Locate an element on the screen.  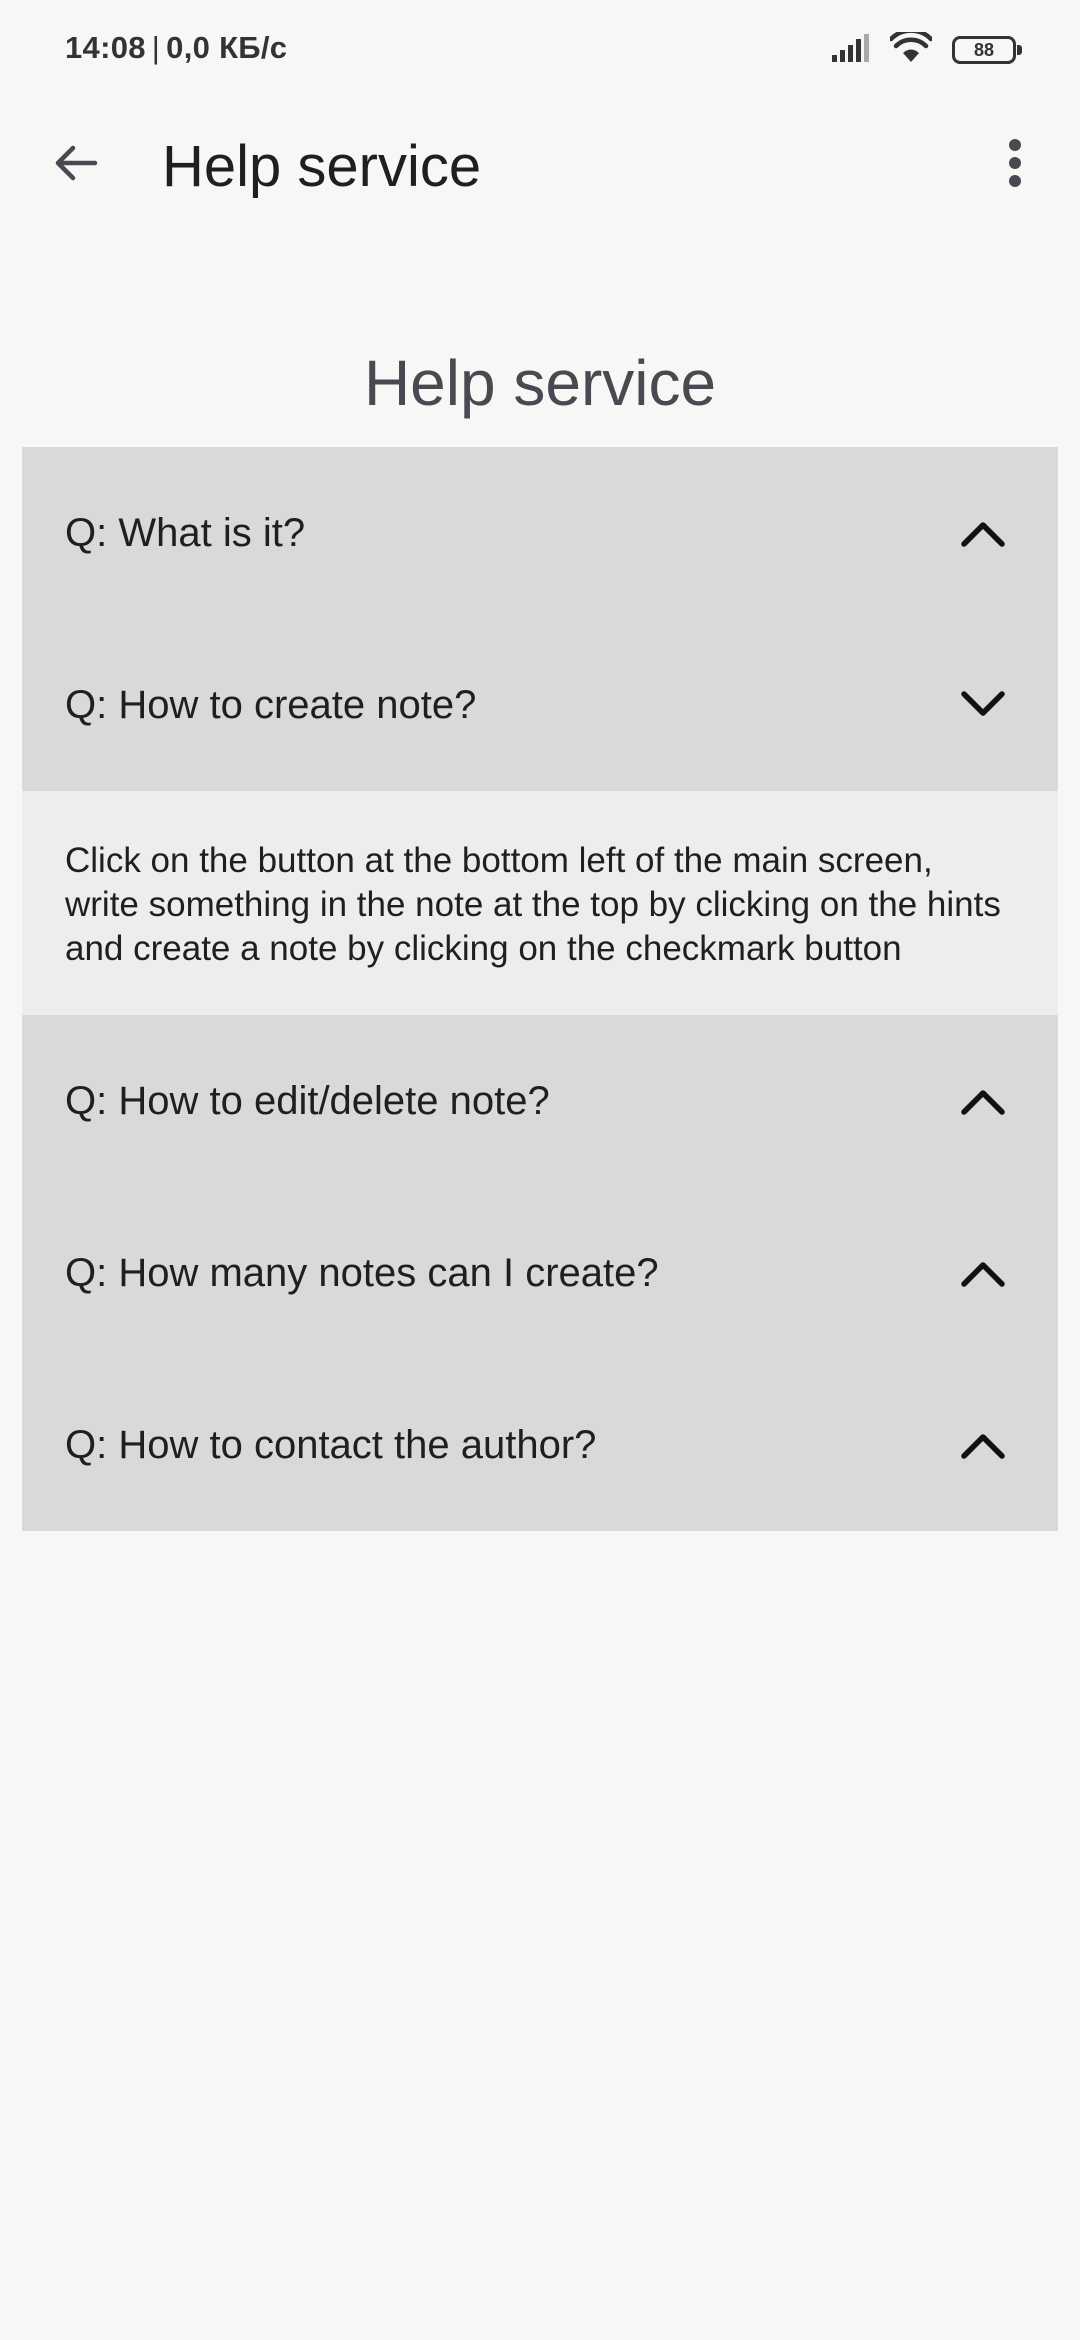
signal-icon is located at coordinates (850, 50).